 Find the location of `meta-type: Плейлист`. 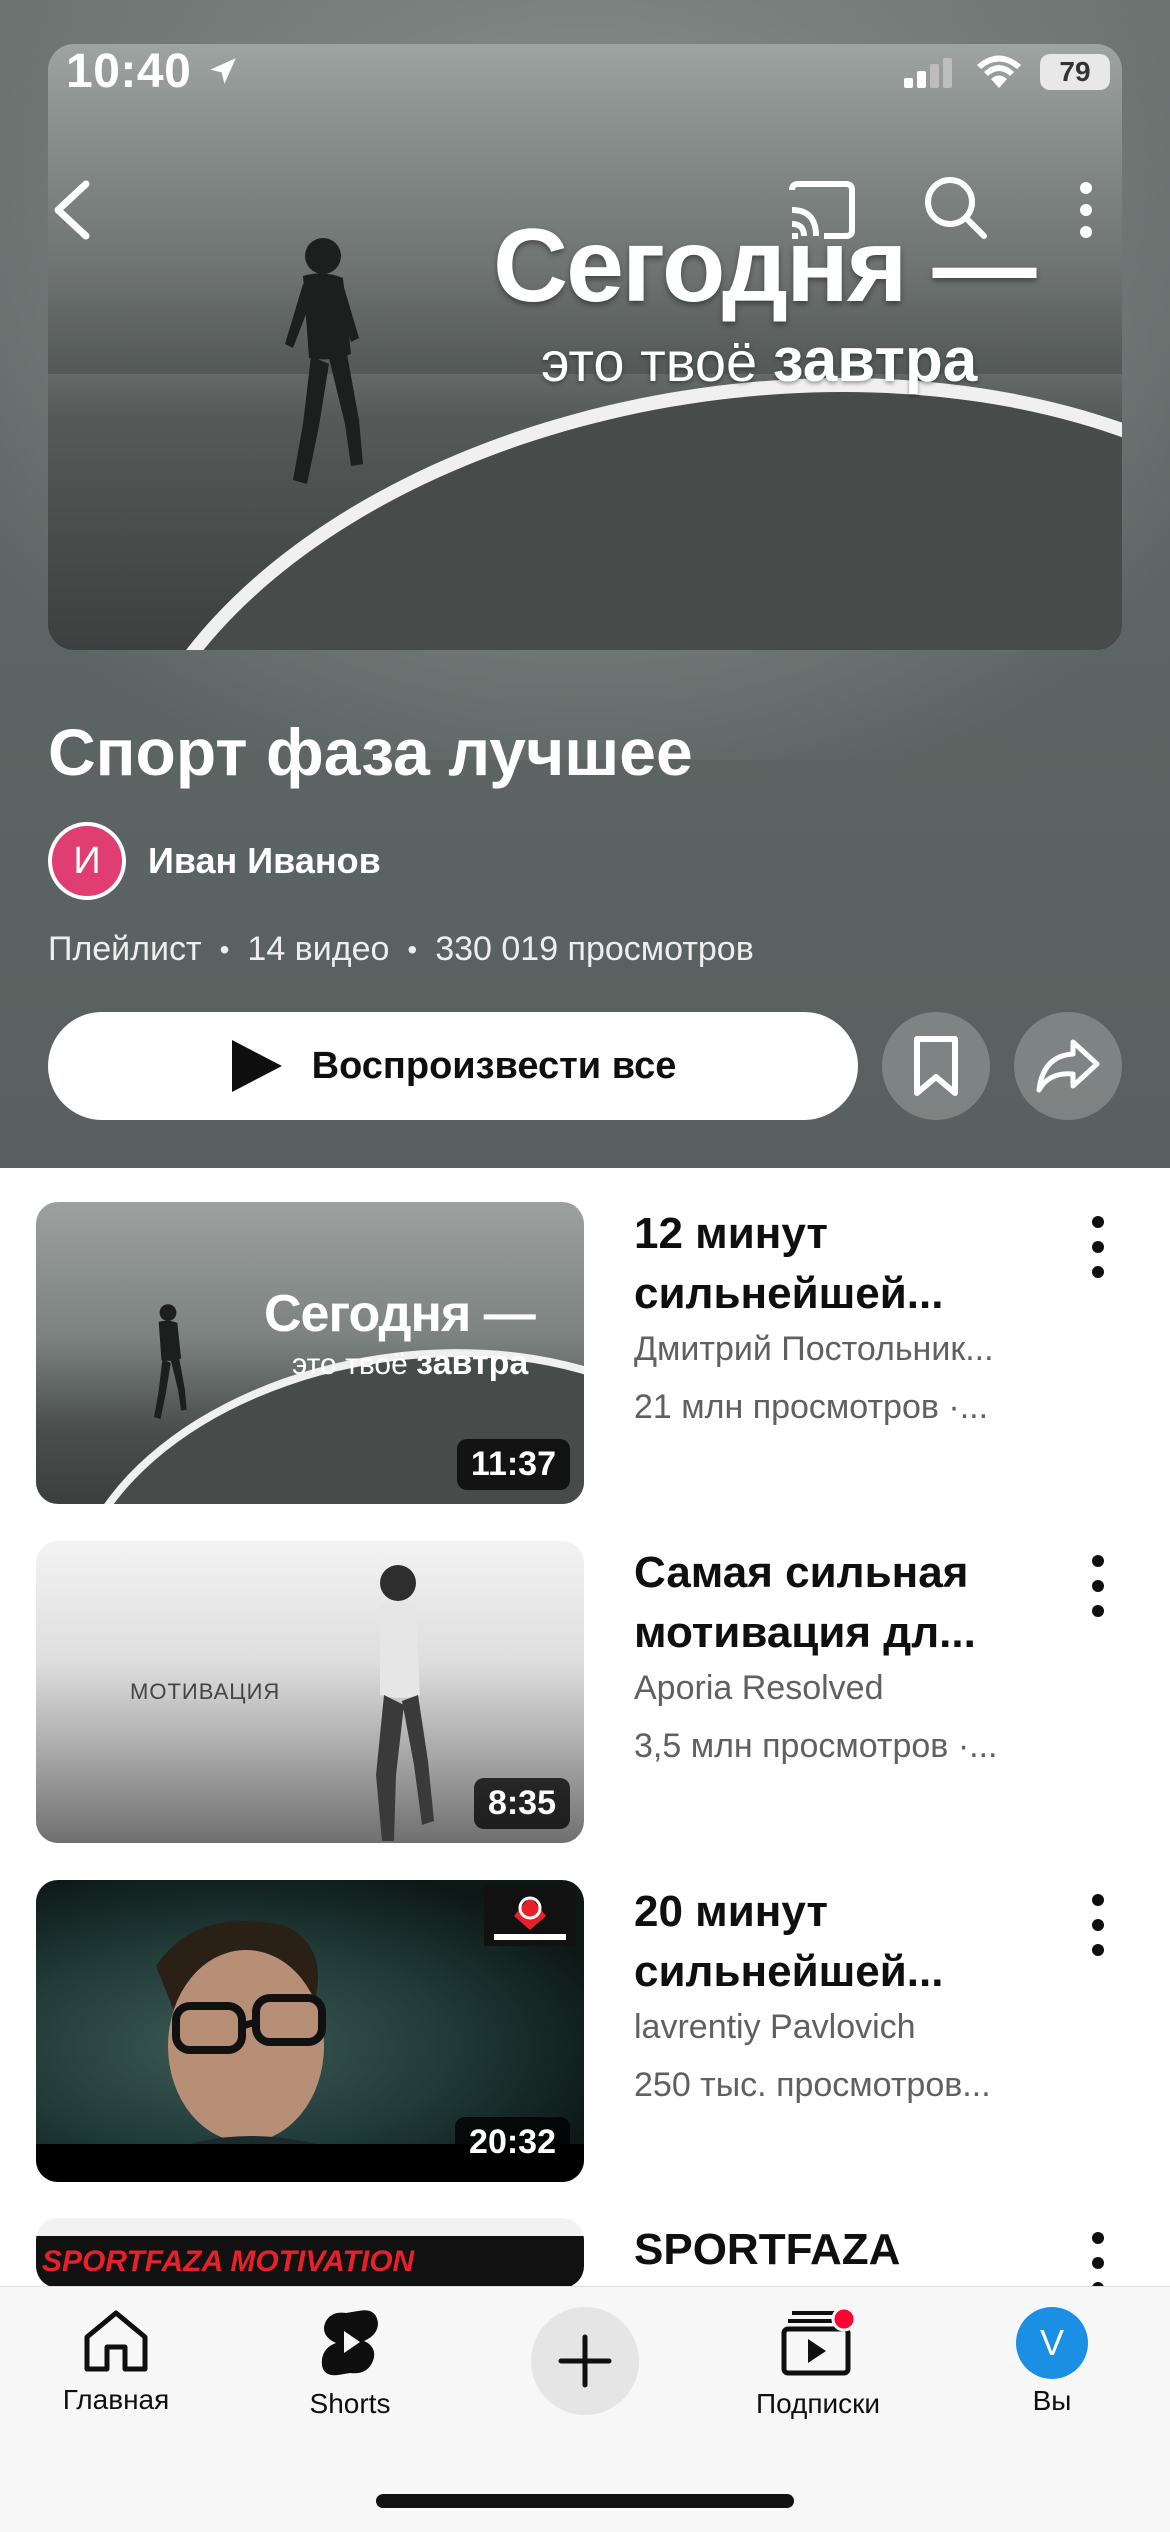

meta-type: Плейлист is located at coordinates (125, 949).